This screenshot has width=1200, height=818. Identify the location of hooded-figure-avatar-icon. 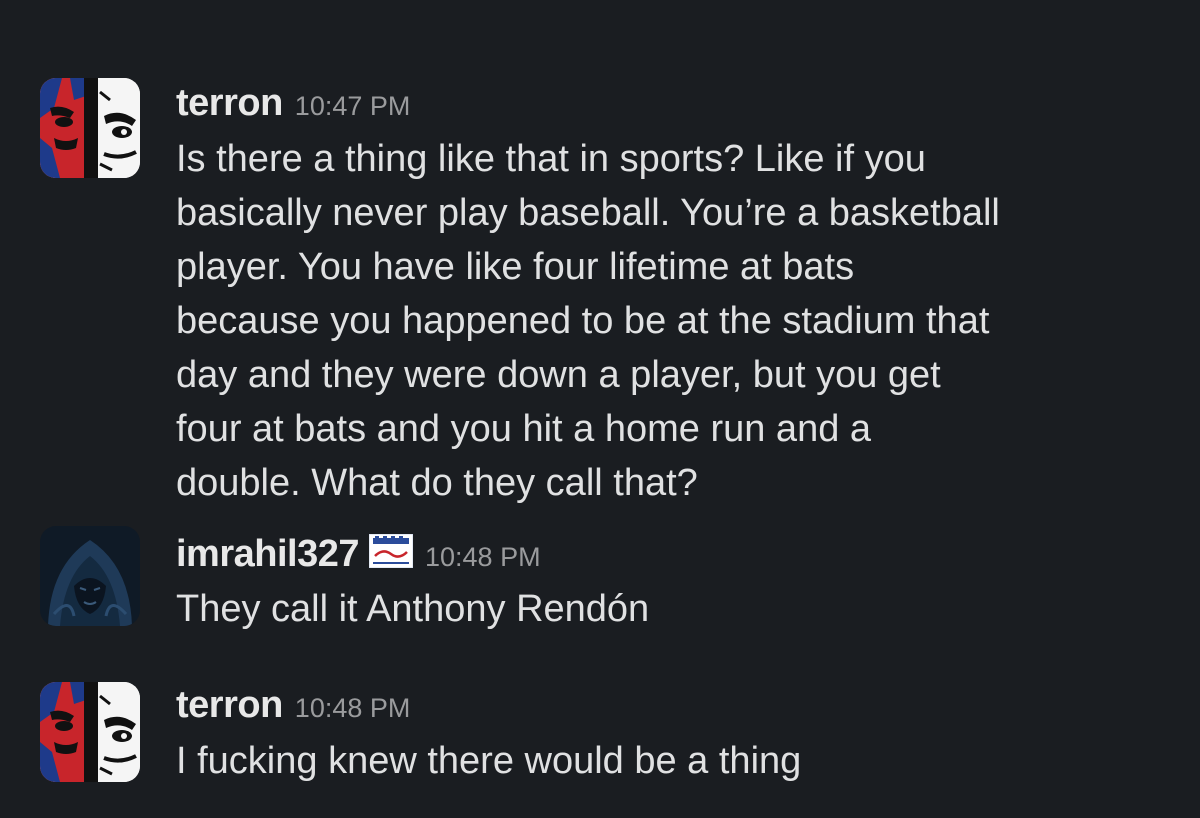
(90, 576).